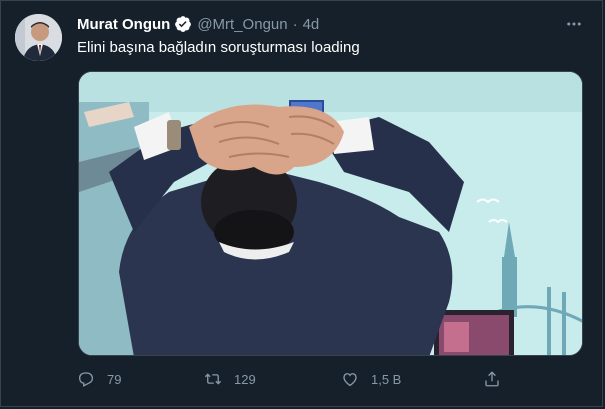 The image size is (605, 409). I want to click on retweet-icon, so click(213, 379).